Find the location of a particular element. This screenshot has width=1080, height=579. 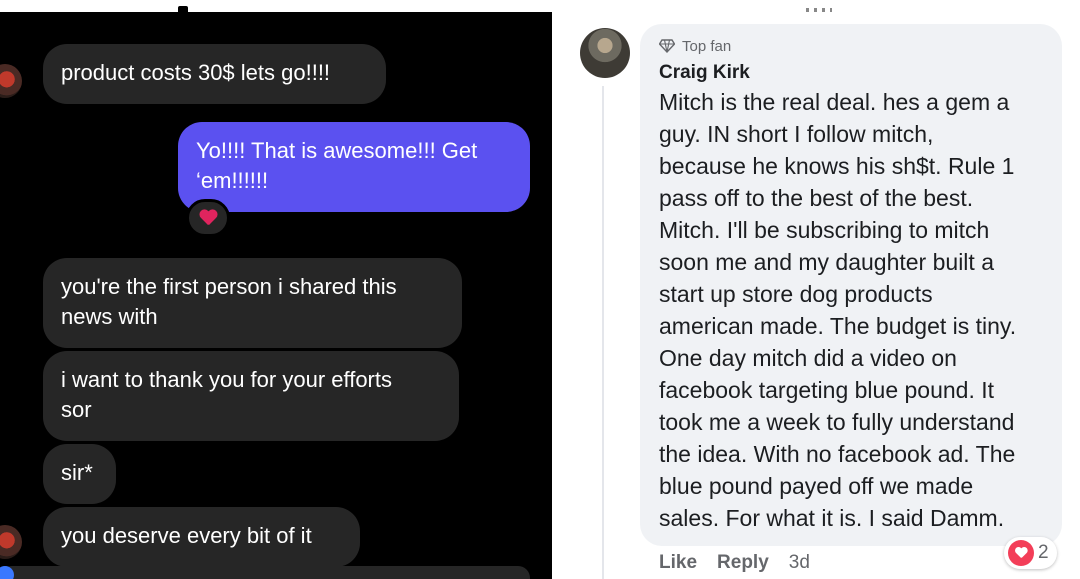

love-icon is located at coordinates (1021, 553).